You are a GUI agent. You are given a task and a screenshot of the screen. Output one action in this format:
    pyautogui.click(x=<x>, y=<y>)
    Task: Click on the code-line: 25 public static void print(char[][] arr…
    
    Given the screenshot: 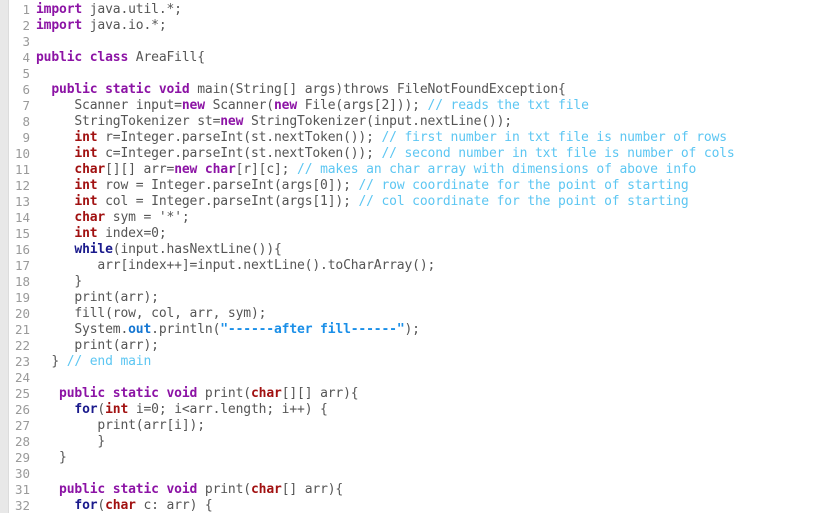 What is the action you would take?
    pyautogui.click(x=406, y=394)
    